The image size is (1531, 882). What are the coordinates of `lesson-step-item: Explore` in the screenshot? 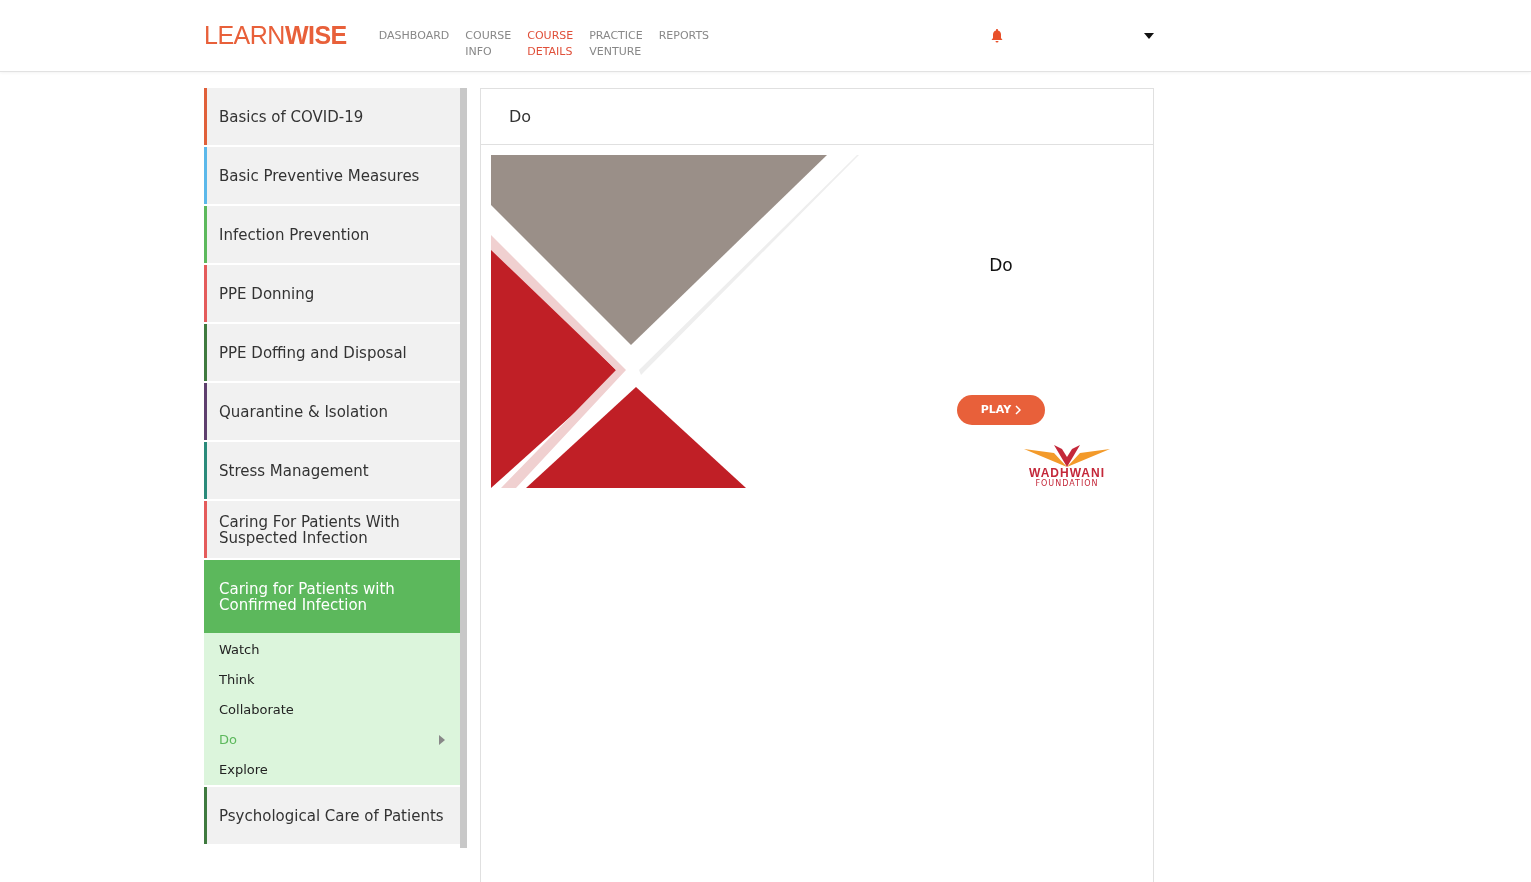 It's located at (332, 770).